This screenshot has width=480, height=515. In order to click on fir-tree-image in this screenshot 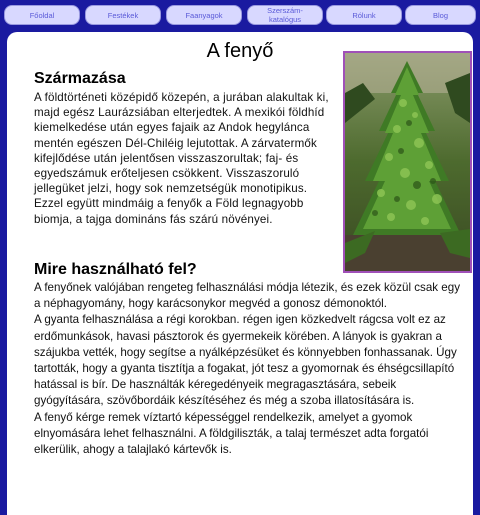, I will do `click(407, 162)`.